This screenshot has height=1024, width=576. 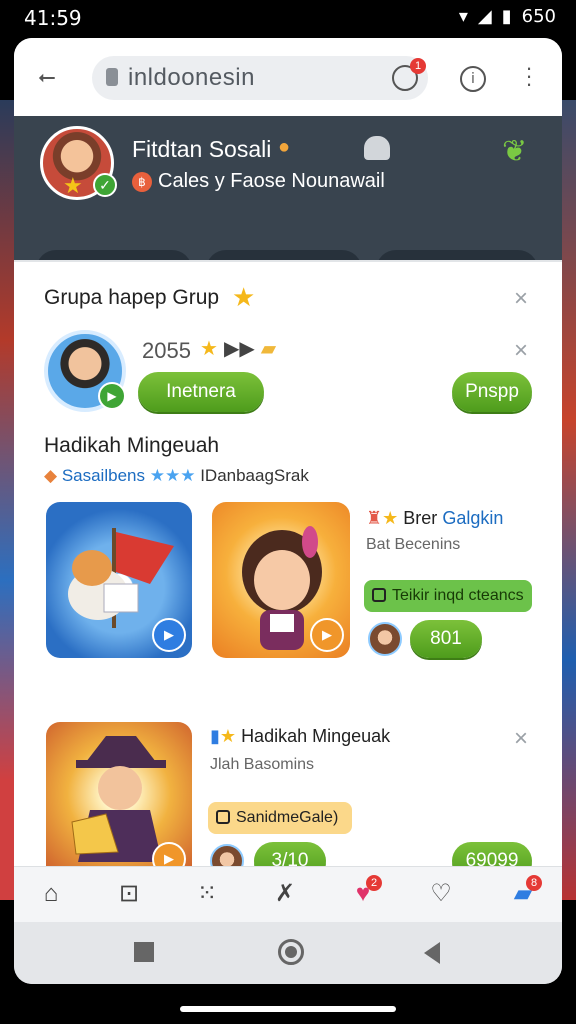 I want to click on system-navigation, so click(x=288, y=953).